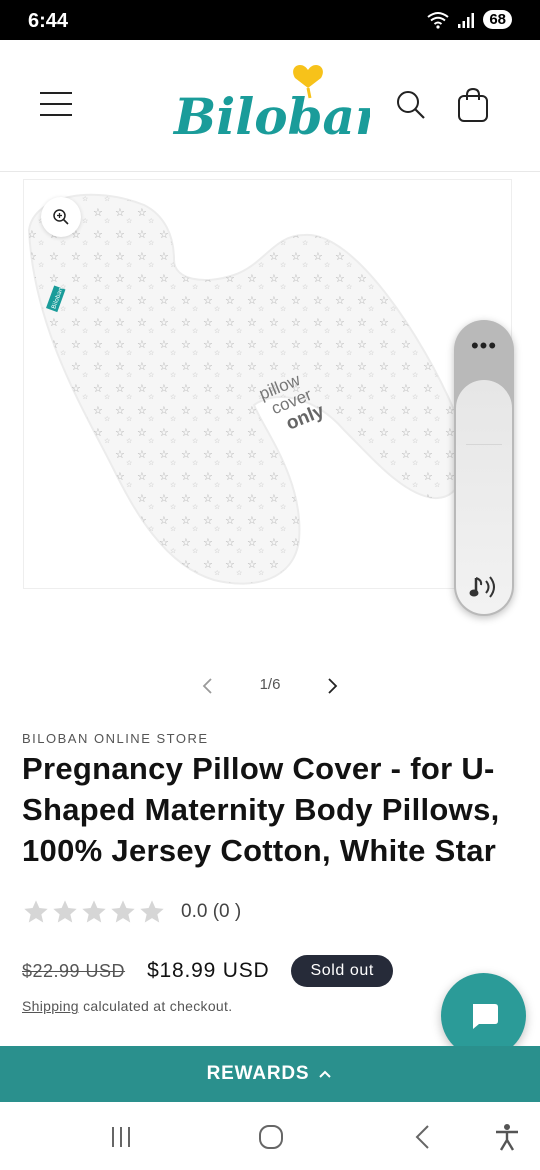 This screenshot has width=540, height=1170. What do you see at coordinates (507, 1137) in the screenshot?
I see `accessibility-icon` at bounding box center [507, 1137].